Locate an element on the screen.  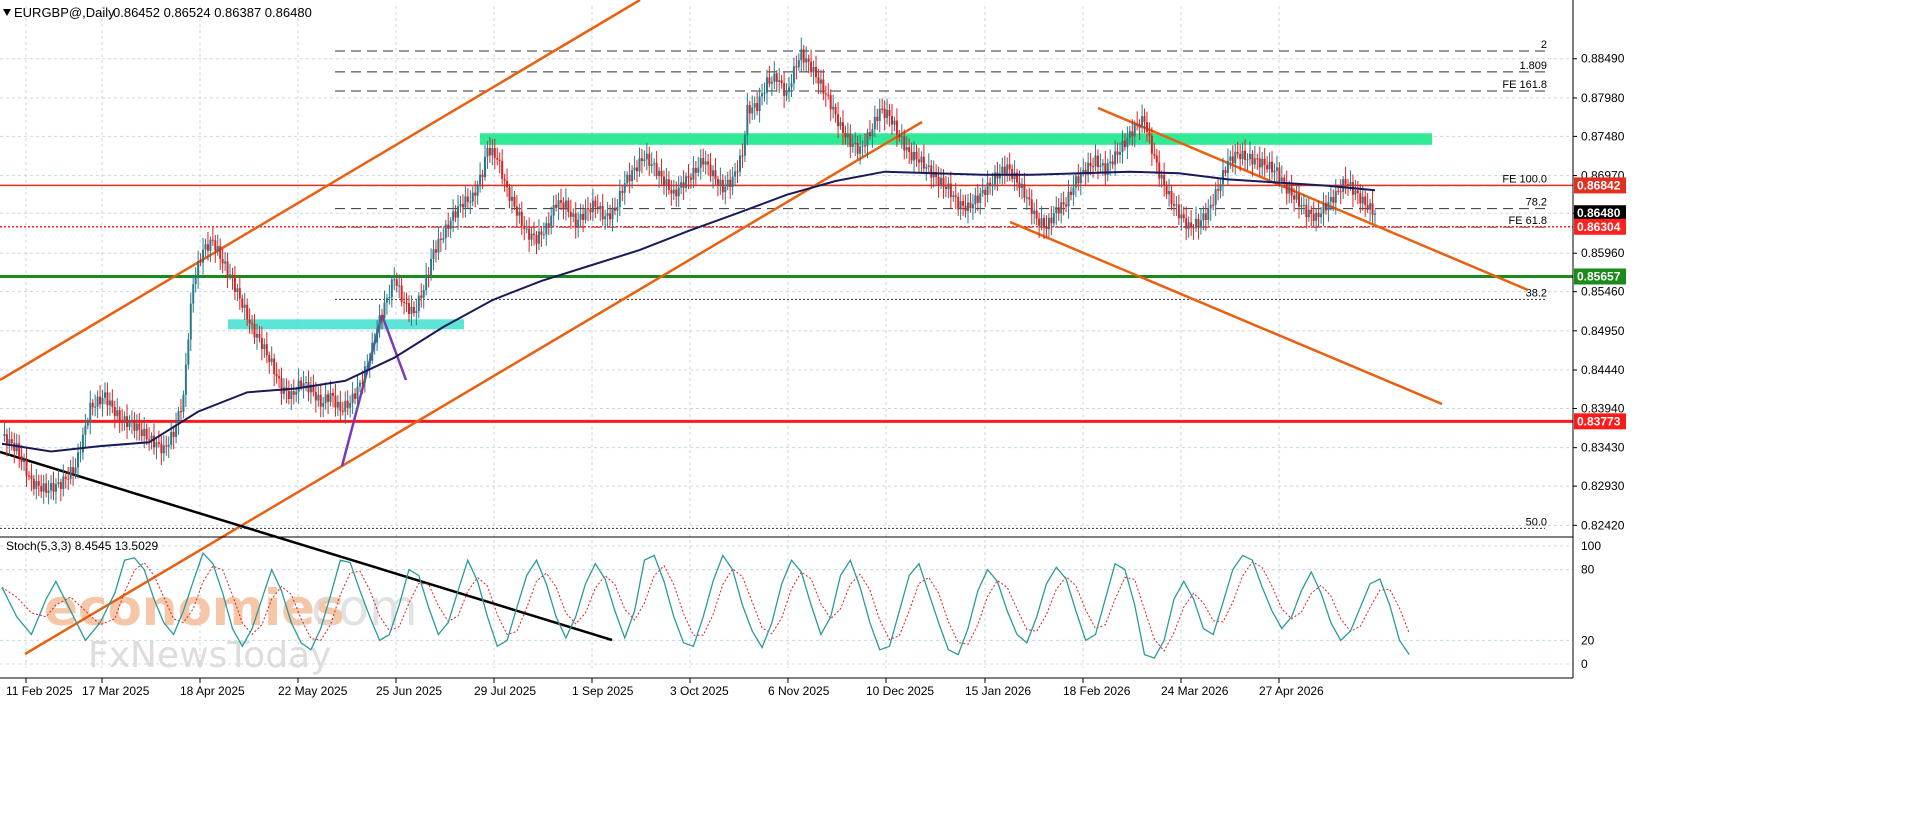
ohlc-values: 0.86452 0.86524 0.86387 0.86480 is located at coordinates (212, 12).